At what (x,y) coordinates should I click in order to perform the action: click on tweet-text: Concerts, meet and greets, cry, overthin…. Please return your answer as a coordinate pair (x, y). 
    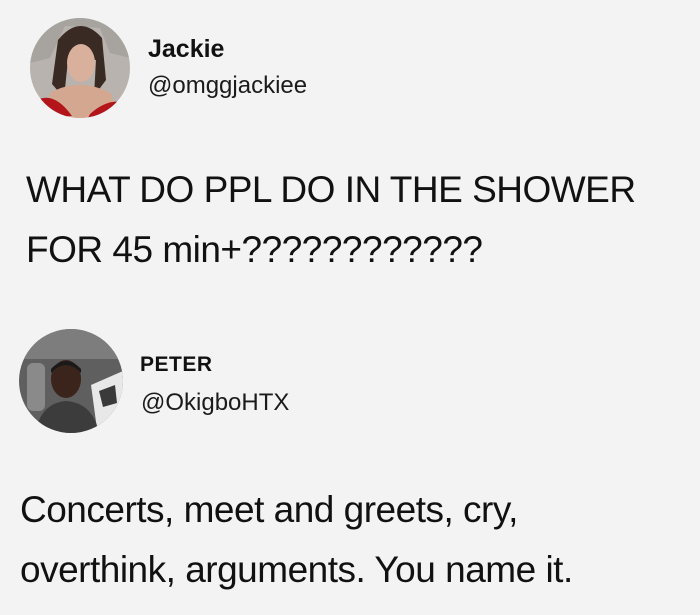
    Looking at the image, I should click on (296, 539).